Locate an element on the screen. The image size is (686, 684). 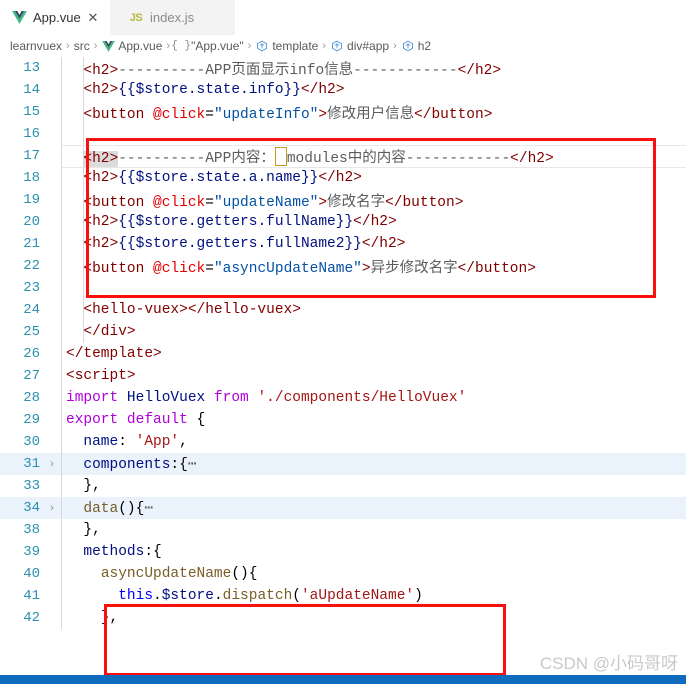
code-text: </div> is located at coordinates (373, 332).